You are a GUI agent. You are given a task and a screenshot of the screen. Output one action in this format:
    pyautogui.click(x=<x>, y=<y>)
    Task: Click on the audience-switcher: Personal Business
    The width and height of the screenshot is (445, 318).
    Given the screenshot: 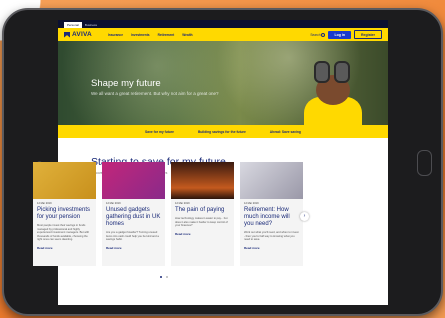 What is the action you would take?
    pyautogui.click(x=223, y=24)
    